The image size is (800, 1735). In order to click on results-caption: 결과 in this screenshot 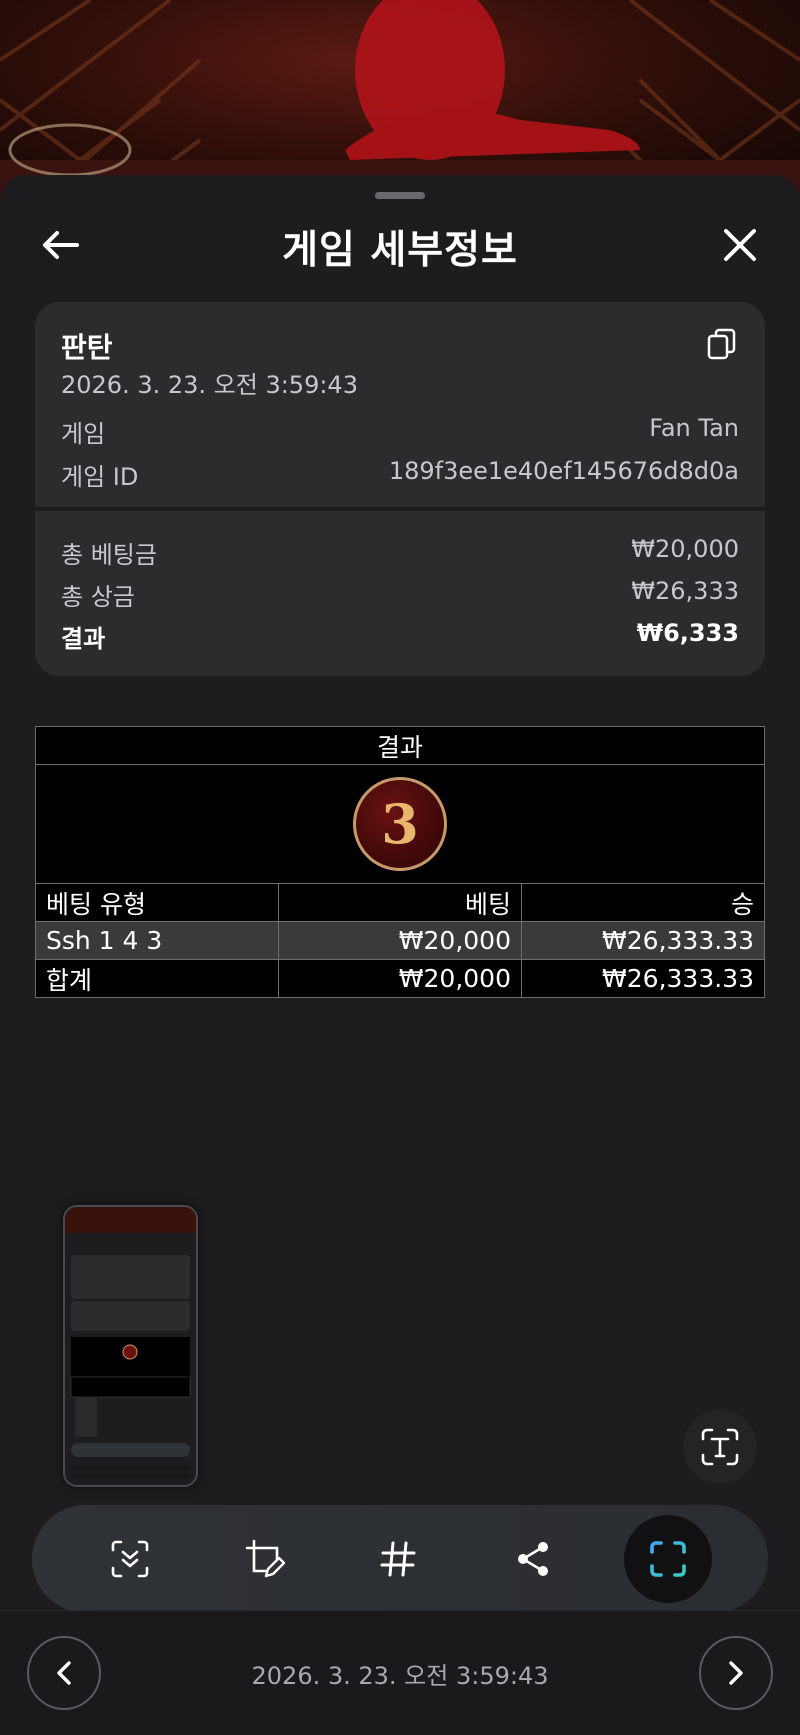, I will do `click(400, 745)`.